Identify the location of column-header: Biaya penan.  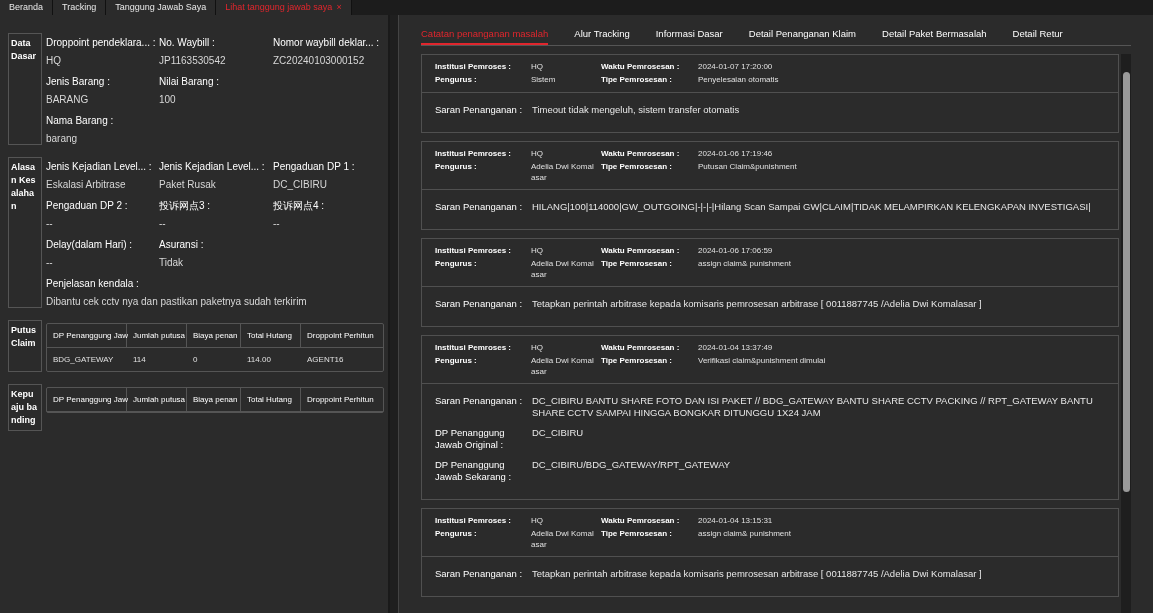
(214, 399).